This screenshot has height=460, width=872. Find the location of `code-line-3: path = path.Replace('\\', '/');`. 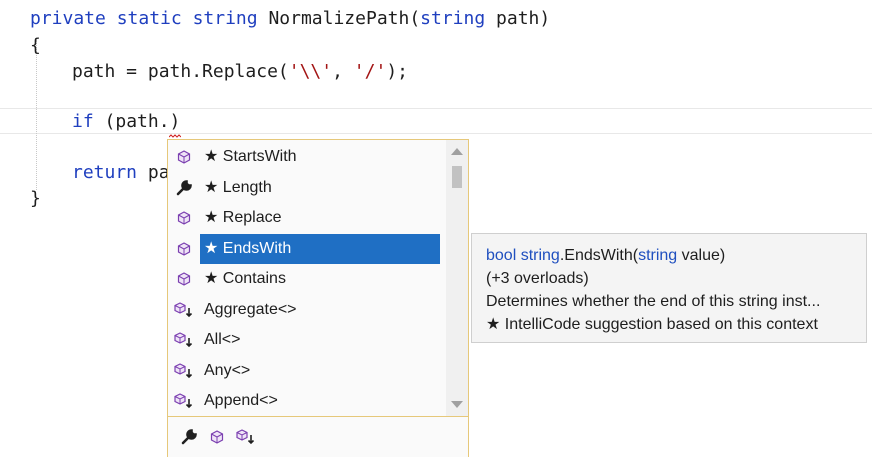

code-line-3: path = path.Replace('\\', '/'); is located at coordinates (240, 72).